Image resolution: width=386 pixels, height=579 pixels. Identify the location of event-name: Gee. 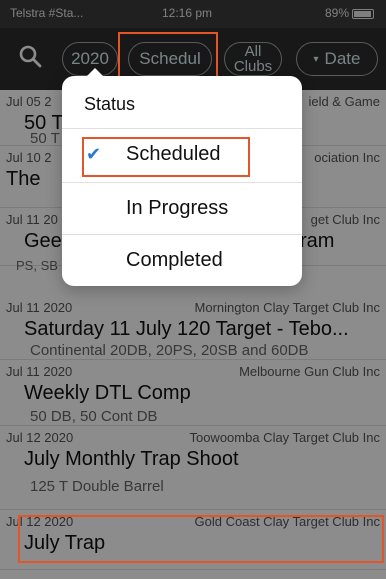
(43, 241).